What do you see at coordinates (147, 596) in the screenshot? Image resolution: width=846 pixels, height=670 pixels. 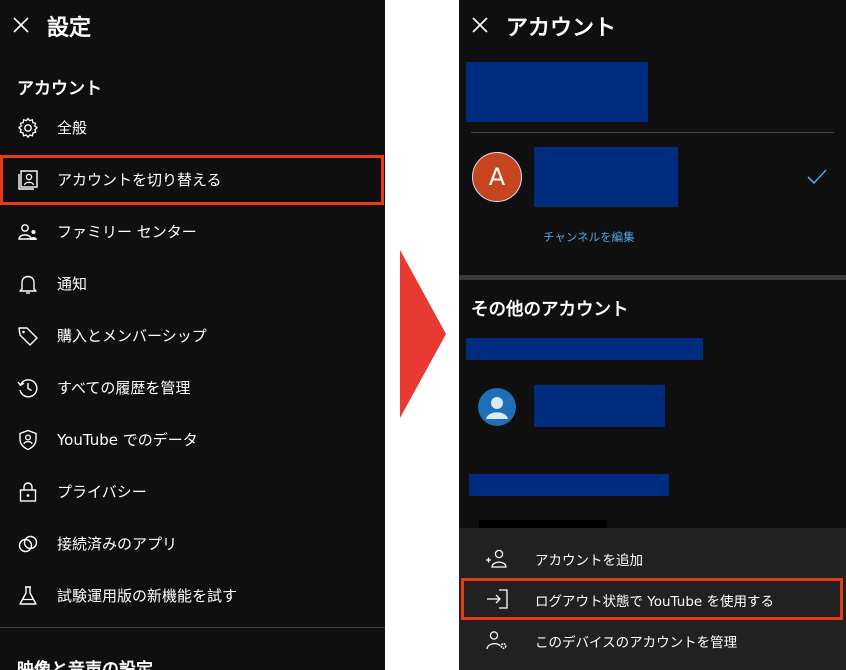 I see `settings-item-label: 試験運用版の新機能を試す` at bounding box center [147, 596].